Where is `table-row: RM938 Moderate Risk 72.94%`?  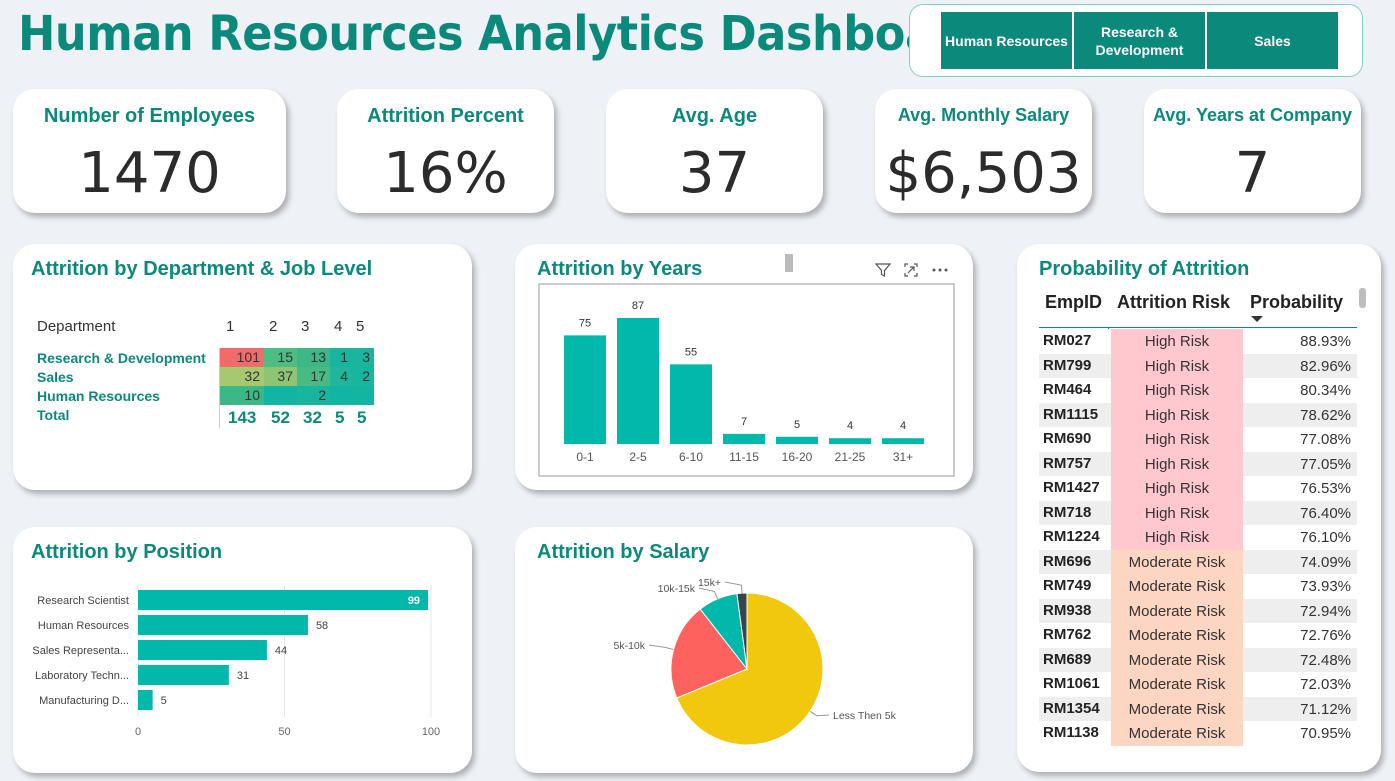
table-row: RM938 Moderate Risk 72.94% is located at coordinates (1198, 610).